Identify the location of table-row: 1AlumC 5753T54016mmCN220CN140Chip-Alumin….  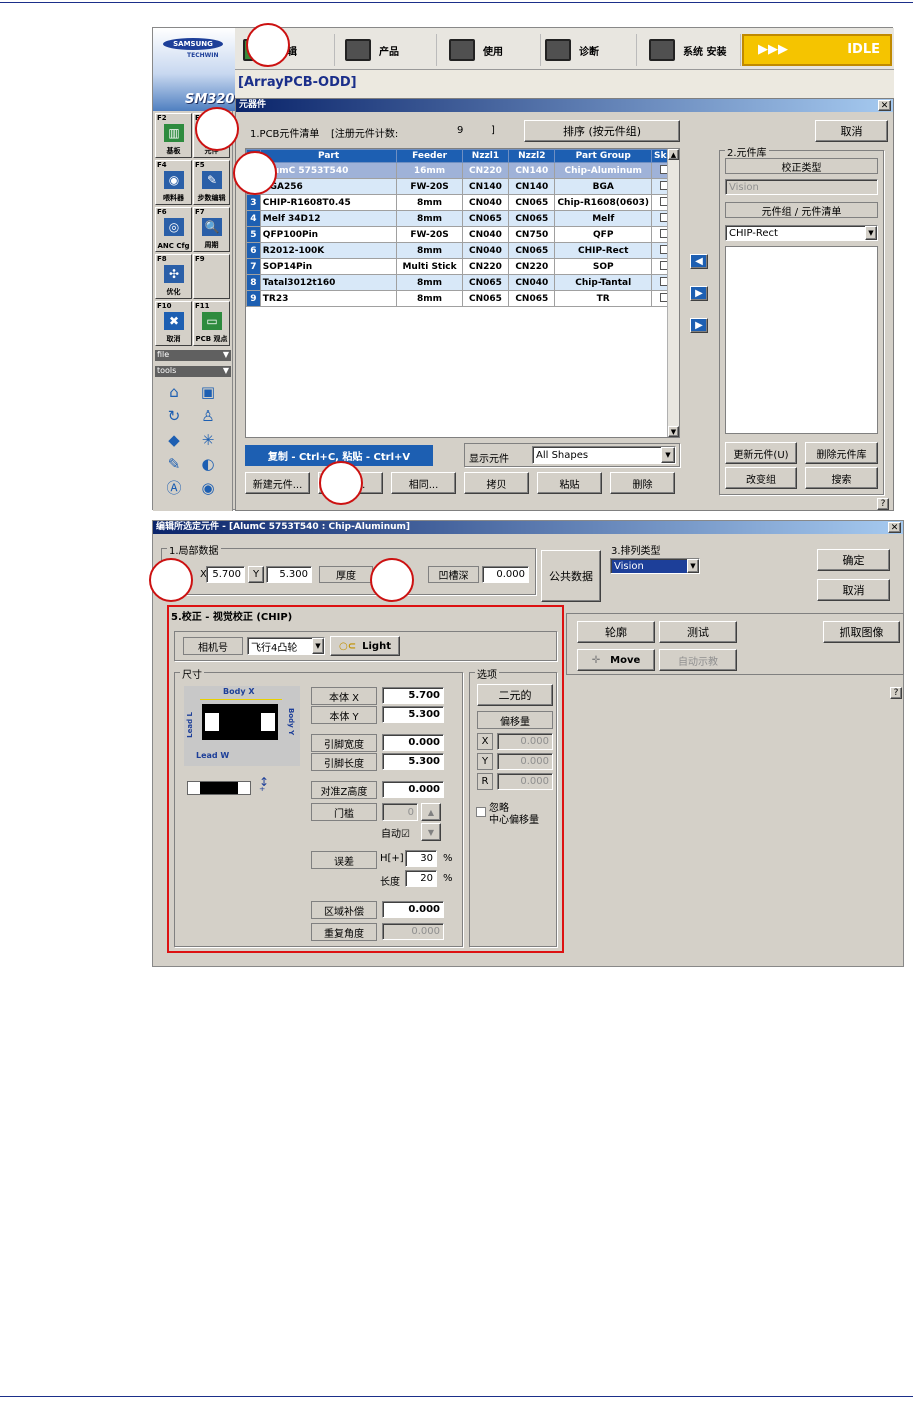
(463, 170).